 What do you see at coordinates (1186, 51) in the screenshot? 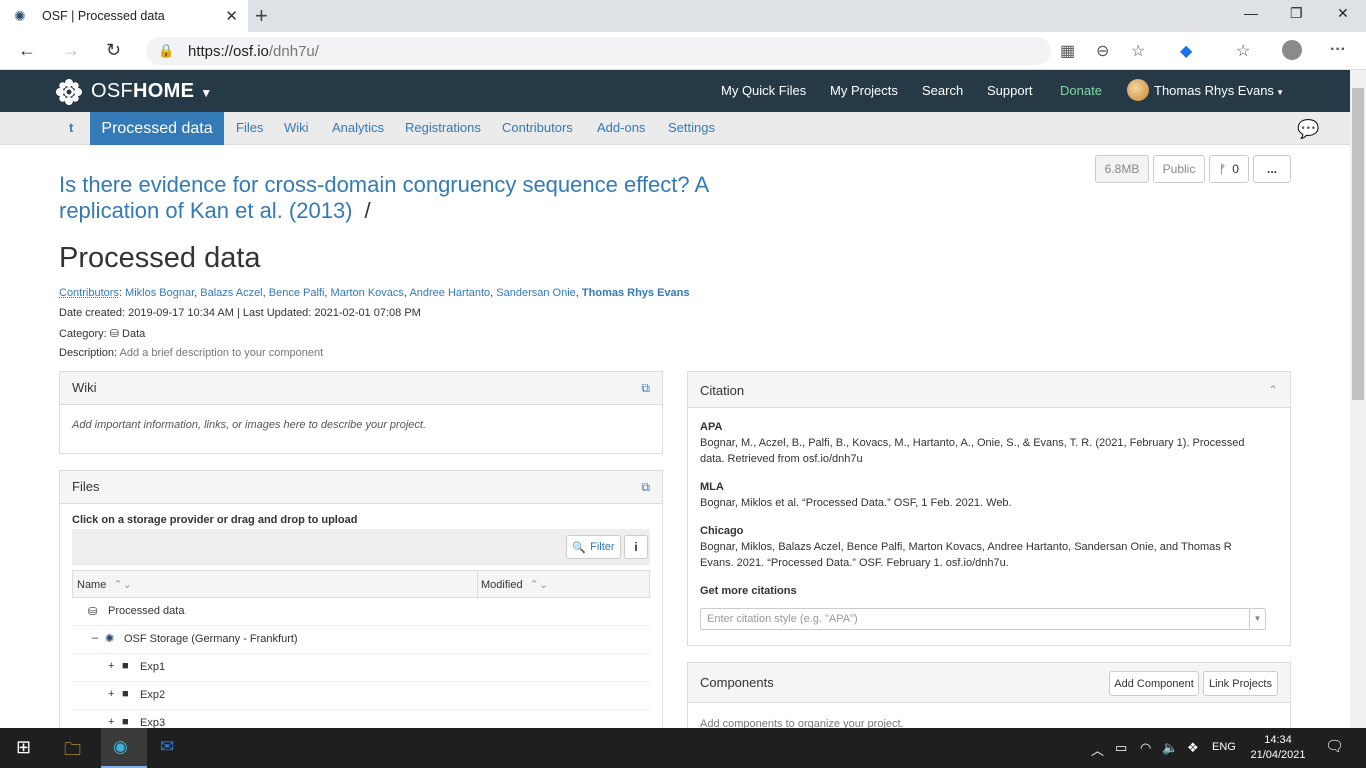
I see `extension-icon: ◆` at bounding box center [1186, 51].